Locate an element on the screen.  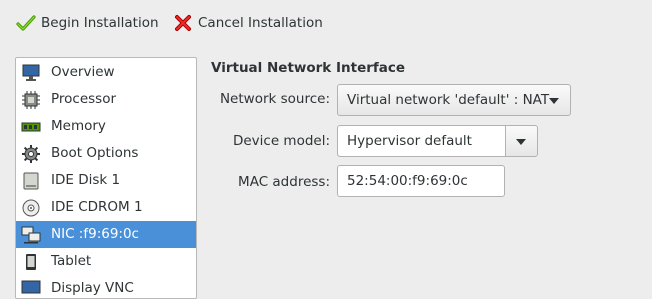
network-source-value: Virtual network 'default' : NAT is located at coordinates (448, 100).